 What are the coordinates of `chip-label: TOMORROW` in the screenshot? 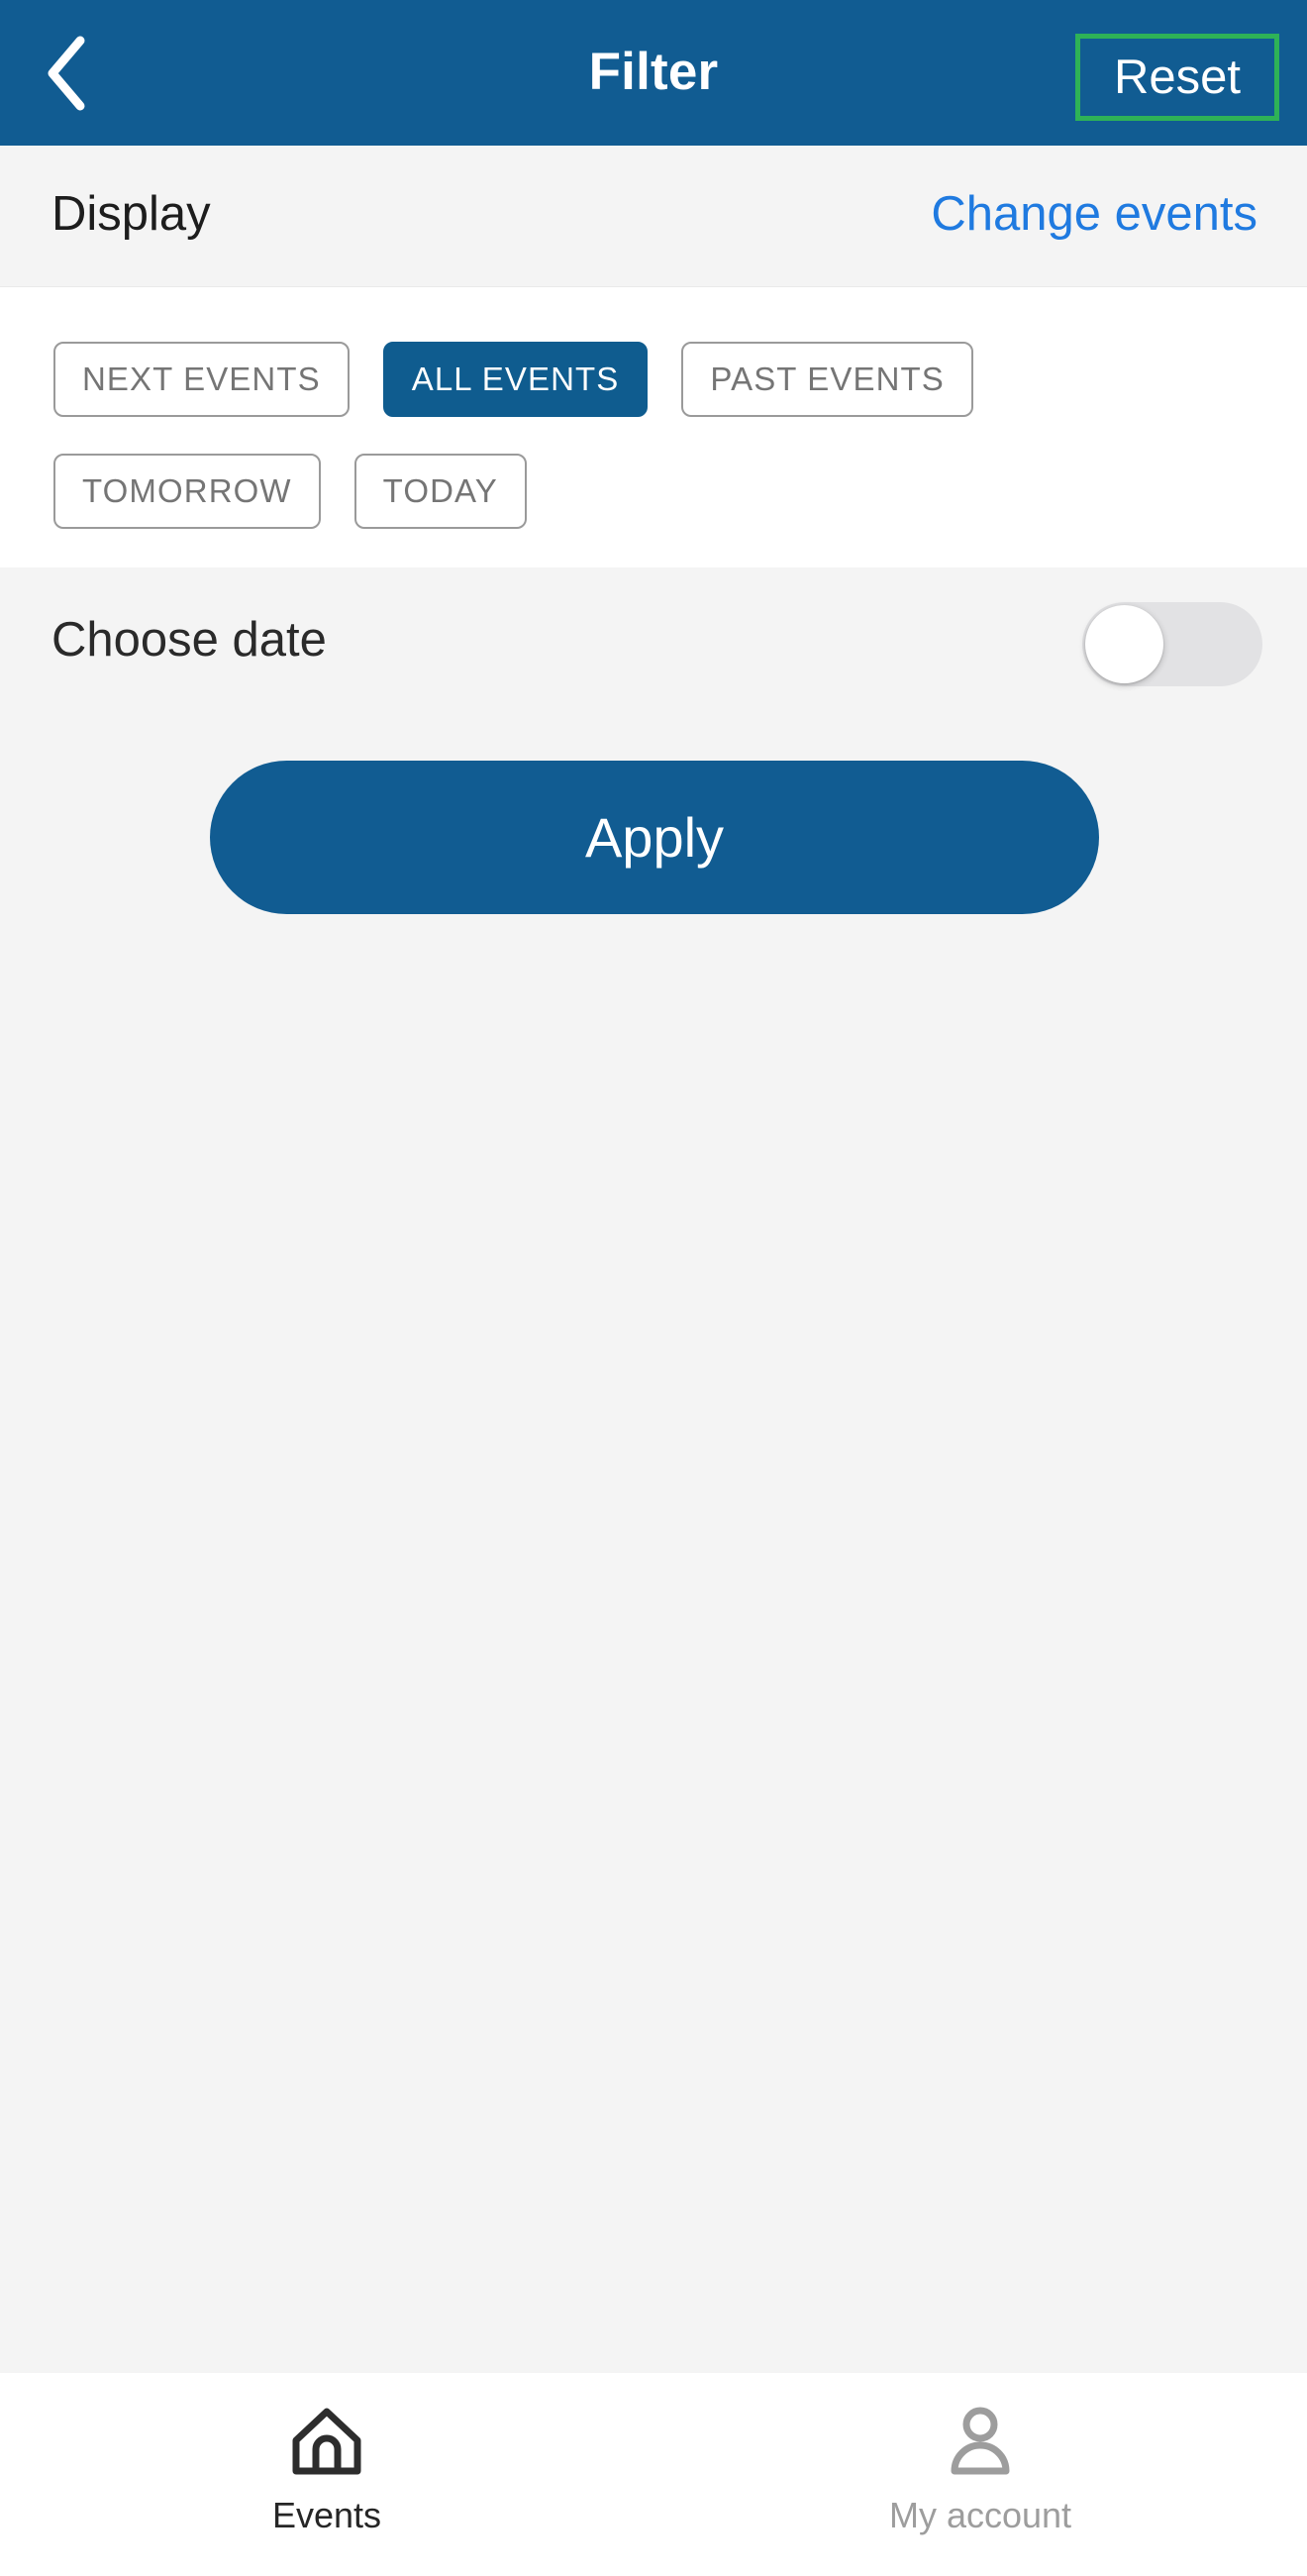 It's located at (187, 490).